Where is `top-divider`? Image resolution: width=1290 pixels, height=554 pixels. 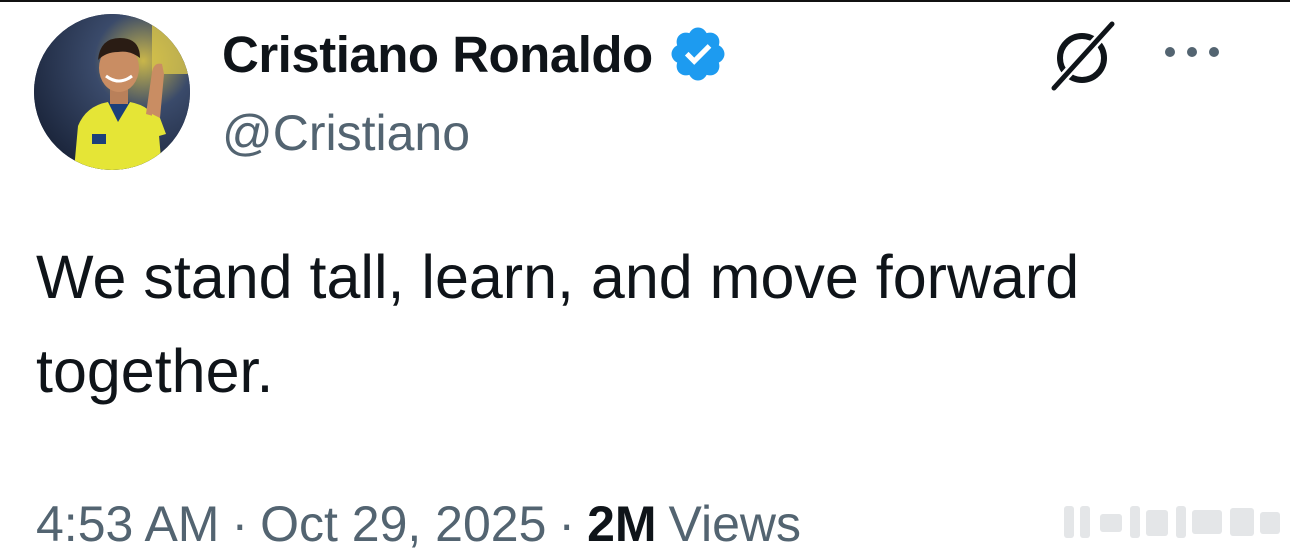
top-divider is located at coordinates (645, 1).